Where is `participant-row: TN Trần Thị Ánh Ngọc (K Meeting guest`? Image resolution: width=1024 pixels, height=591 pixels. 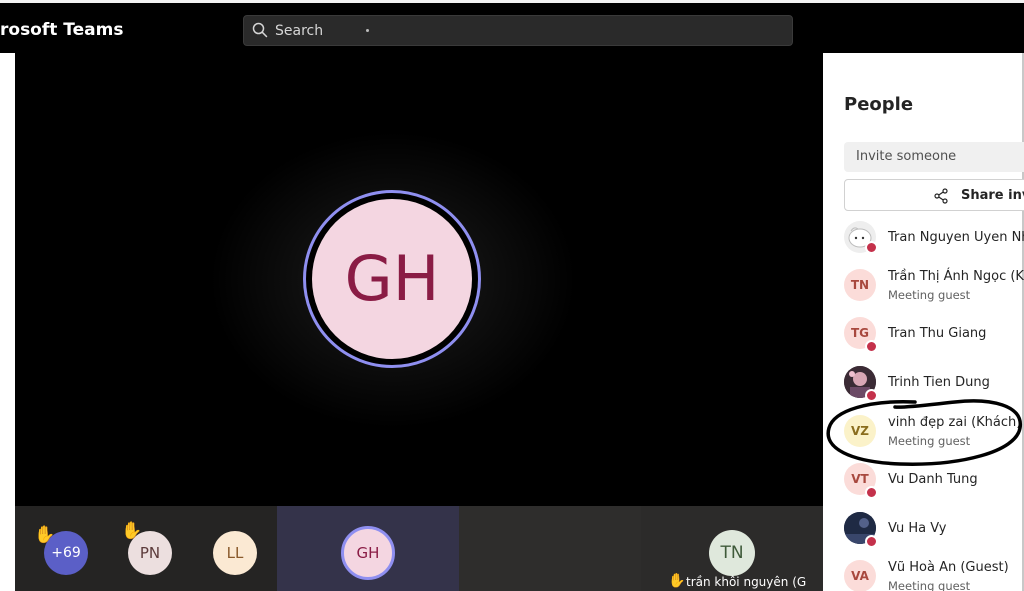 participant-row: TN Trần Thị Ánh Ngọc (K Meeting guest is located at coordinates (923, 288).